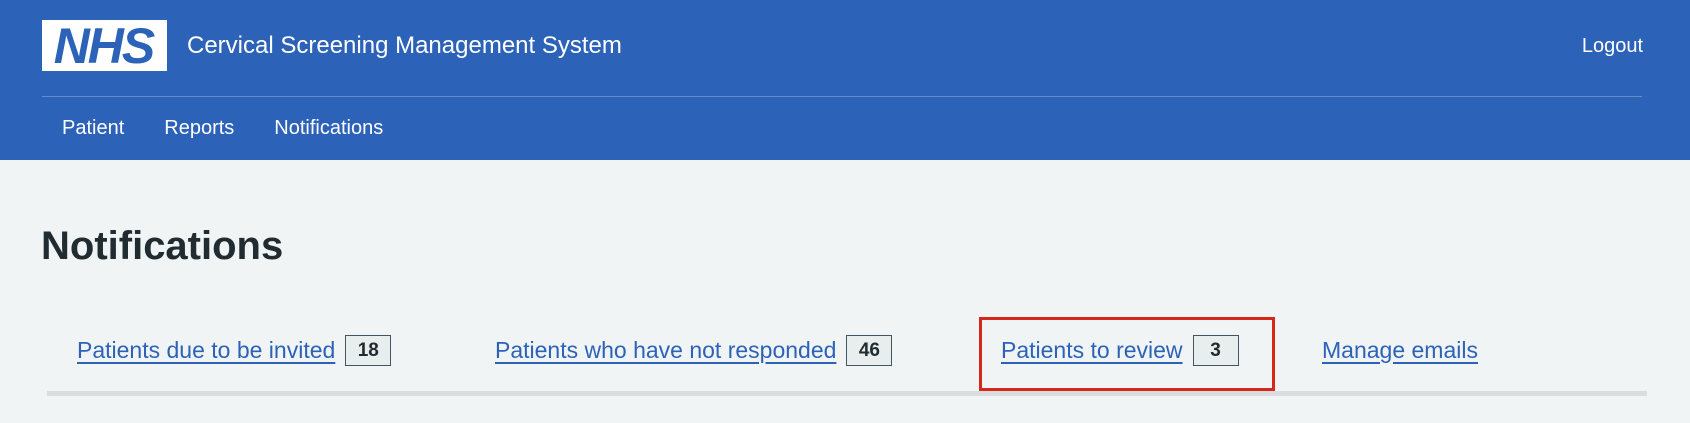 This screenshot has height=423, width=1690. Describe the element at coordinates (1215, 350) in the screenshot. I see `tab-count-badge: 3` at that location.